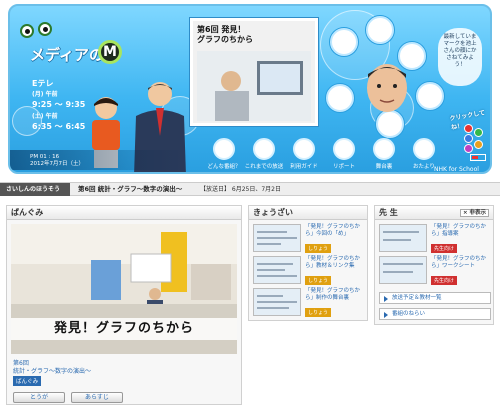  I want to click on teacher-item-title: 「発見！グラフのちから」ワークシート, so click(461, 263).